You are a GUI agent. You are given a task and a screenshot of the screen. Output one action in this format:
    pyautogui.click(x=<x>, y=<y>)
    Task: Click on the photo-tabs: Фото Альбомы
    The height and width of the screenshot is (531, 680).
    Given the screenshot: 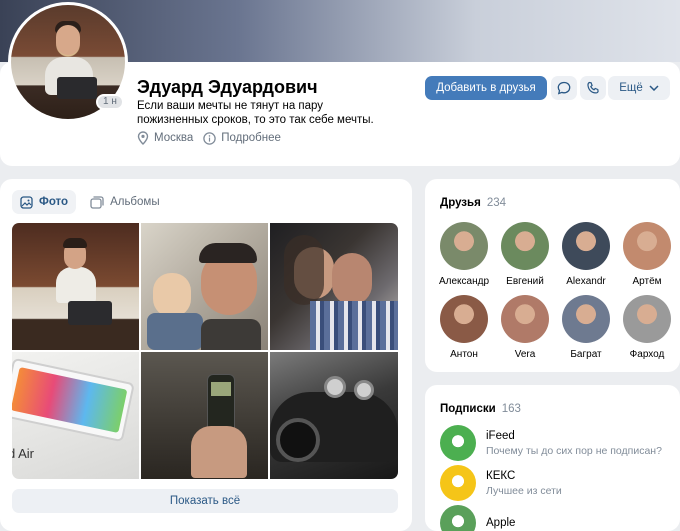 What is the action you would take?
    pyautogui.click(x=90, y=202)
    